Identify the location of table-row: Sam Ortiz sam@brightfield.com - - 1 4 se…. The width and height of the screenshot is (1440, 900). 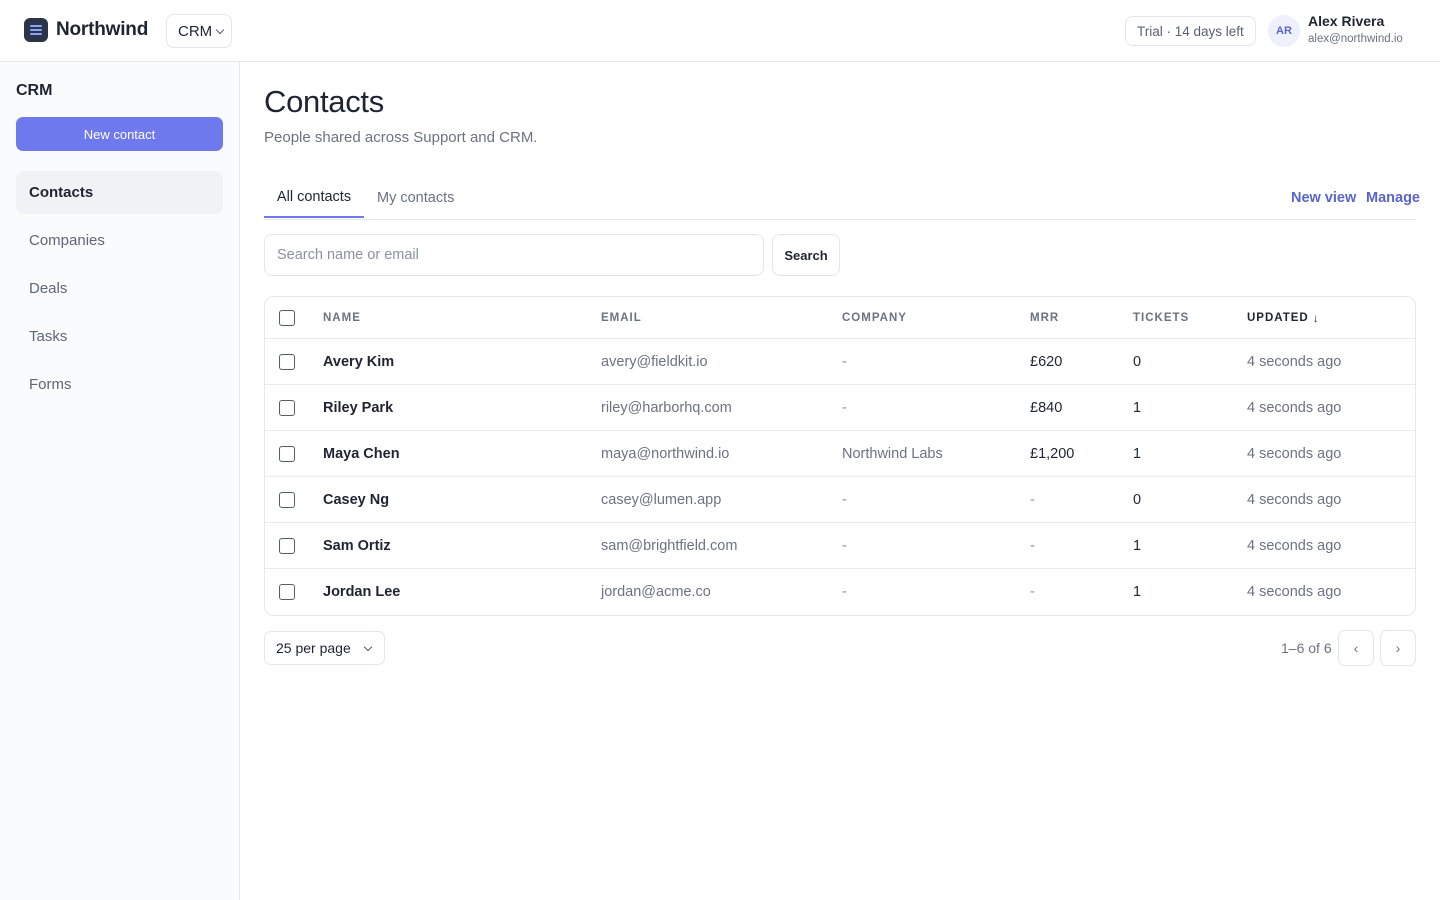
(840, 546).